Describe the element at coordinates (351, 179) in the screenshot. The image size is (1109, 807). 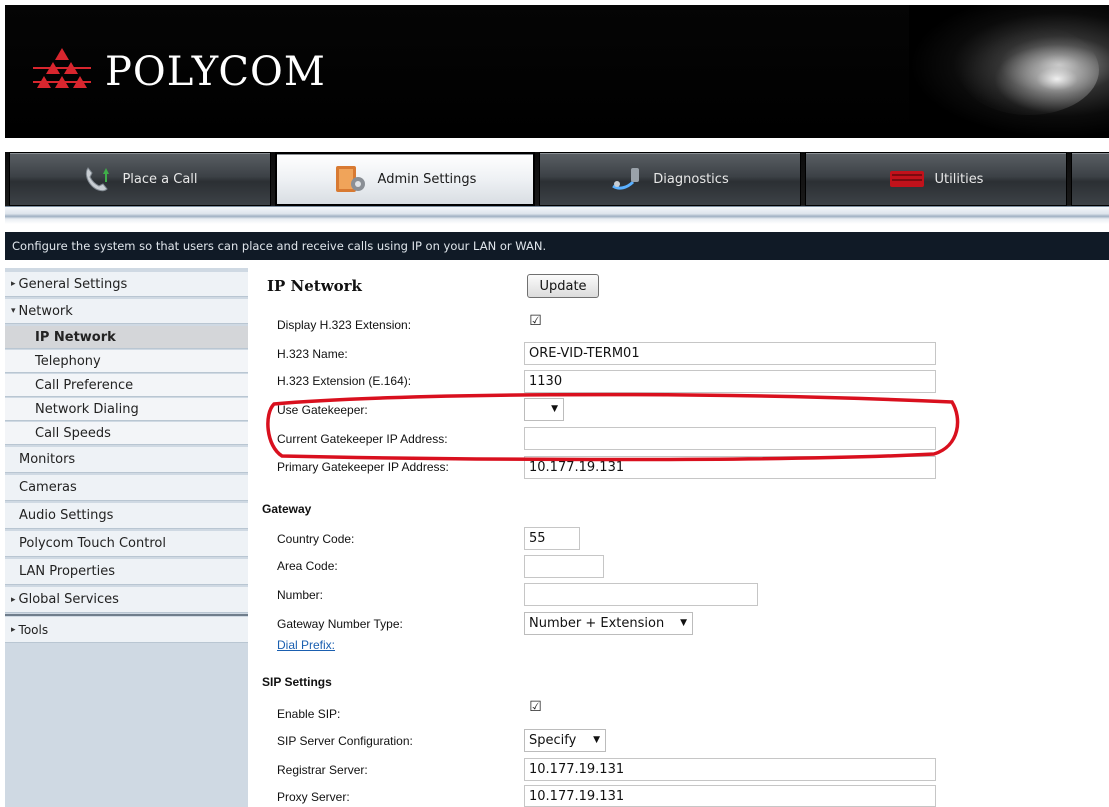
I see `admin-settings-icon` at that location.